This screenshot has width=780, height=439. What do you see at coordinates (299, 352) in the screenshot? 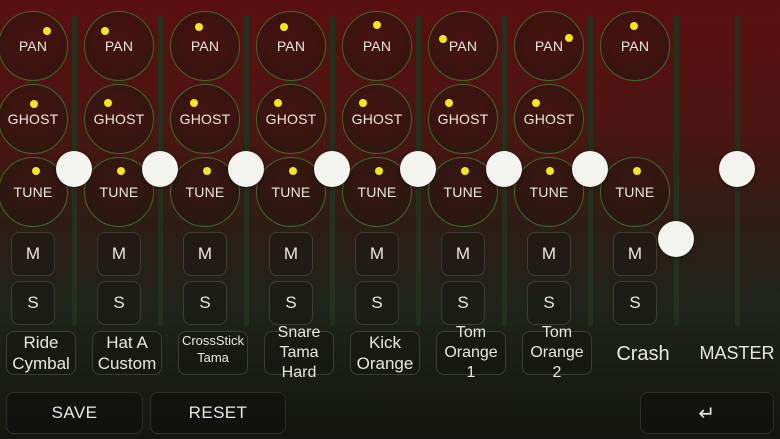
I see `channel-name: Snare Tama Hard` at bounding box center [299, 352].